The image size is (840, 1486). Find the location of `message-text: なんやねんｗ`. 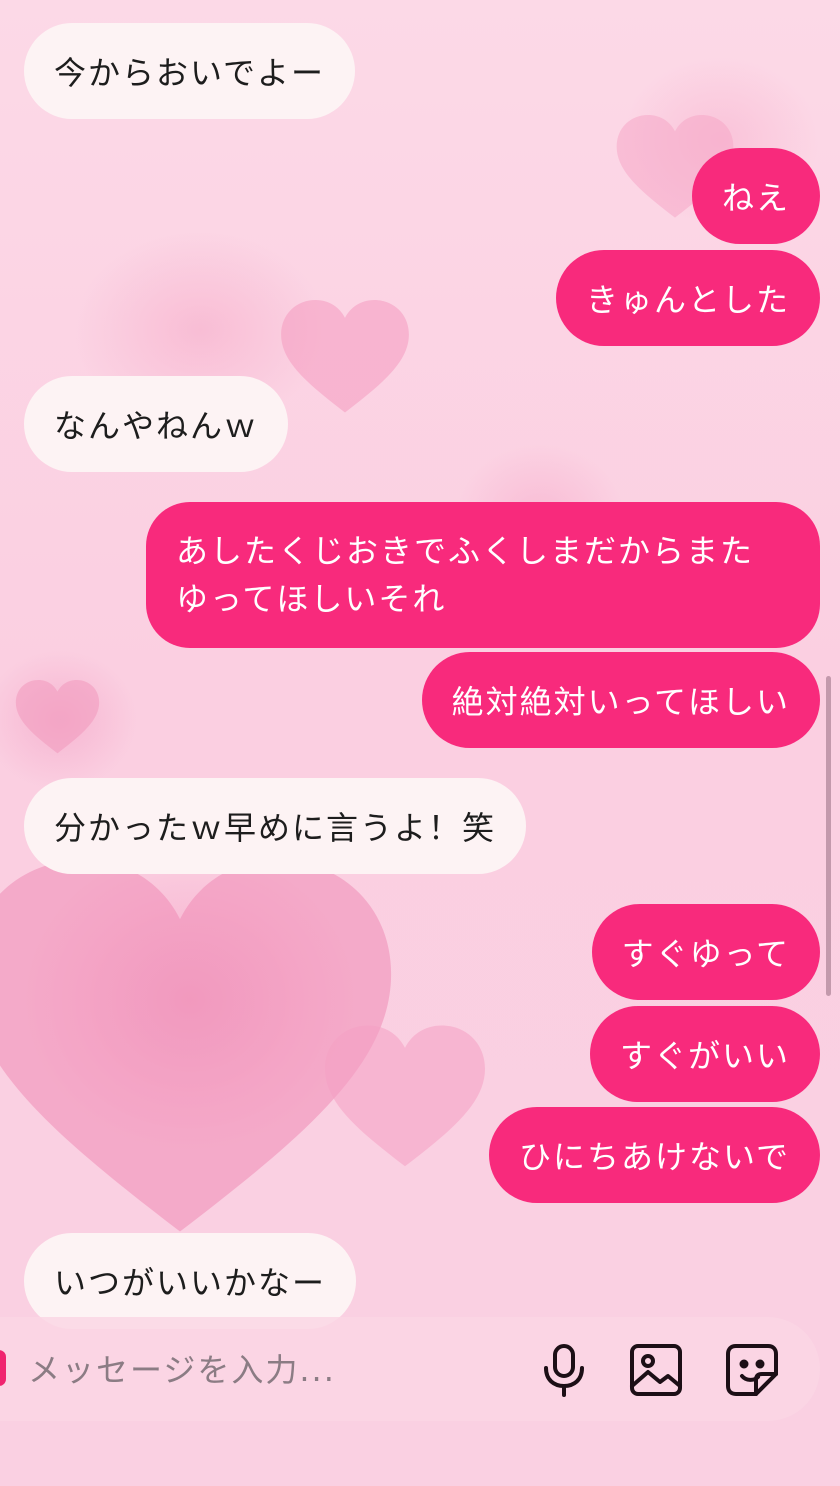

message-text: なんやねんｗ is located at coordinates (156, 426).